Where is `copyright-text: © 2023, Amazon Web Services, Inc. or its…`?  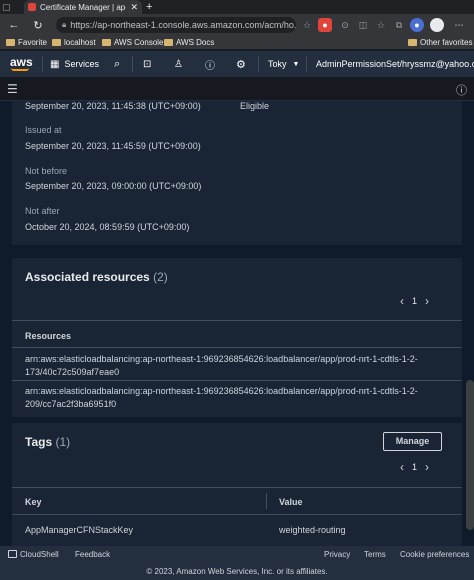
copyright-text: © 2023, Amazon Web Services, Inc. or its… is located at coordinates (237, 572).